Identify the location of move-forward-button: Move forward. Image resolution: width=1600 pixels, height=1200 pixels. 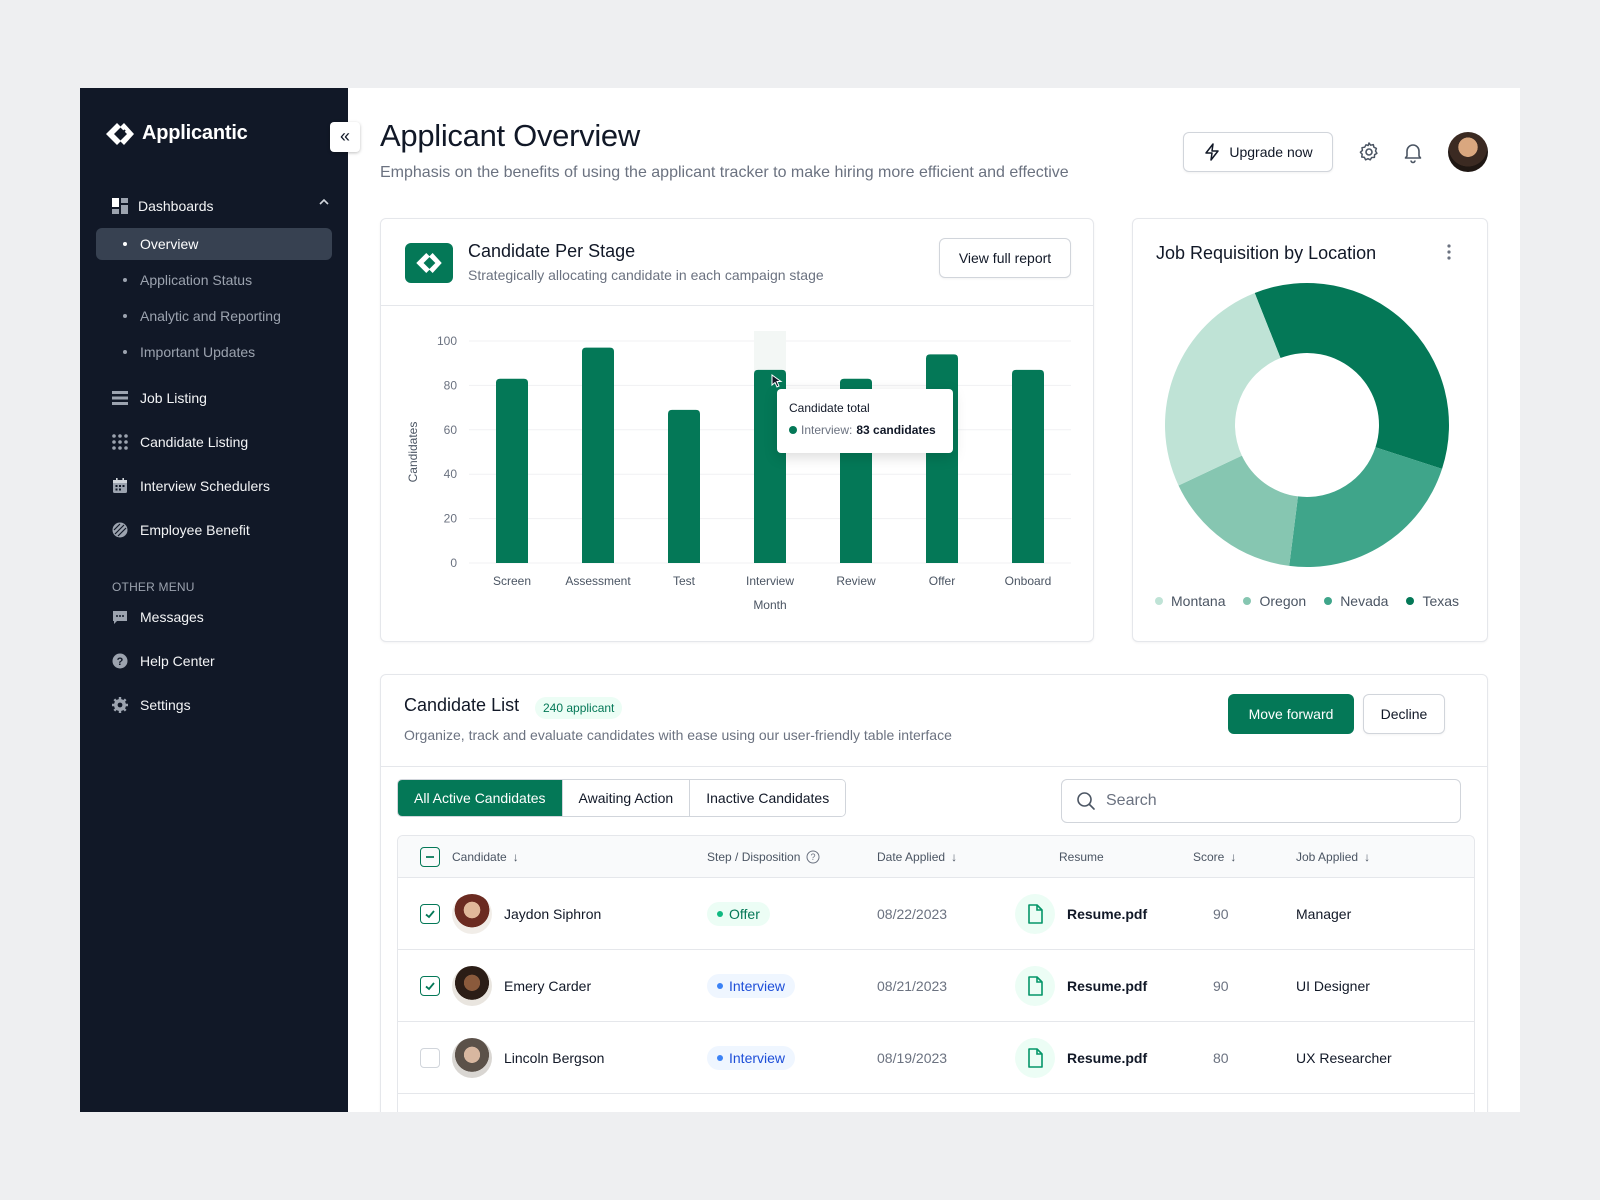
(1291, 714).